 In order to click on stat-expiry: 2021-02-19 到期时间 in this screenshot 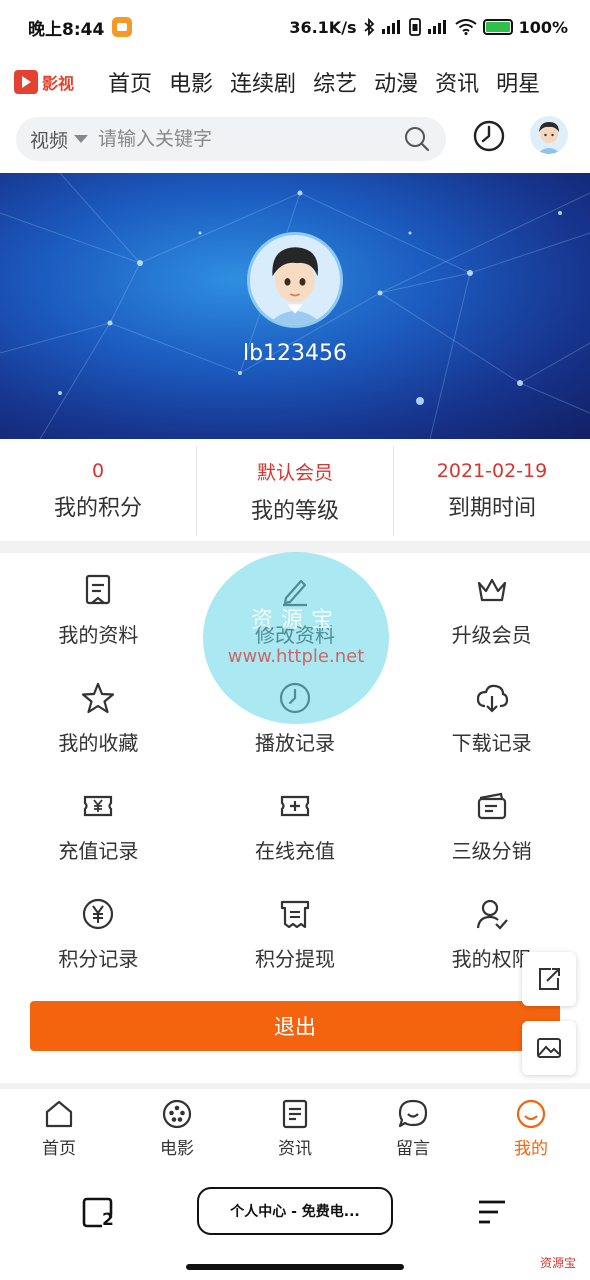, I will do `click(491, 491)`.